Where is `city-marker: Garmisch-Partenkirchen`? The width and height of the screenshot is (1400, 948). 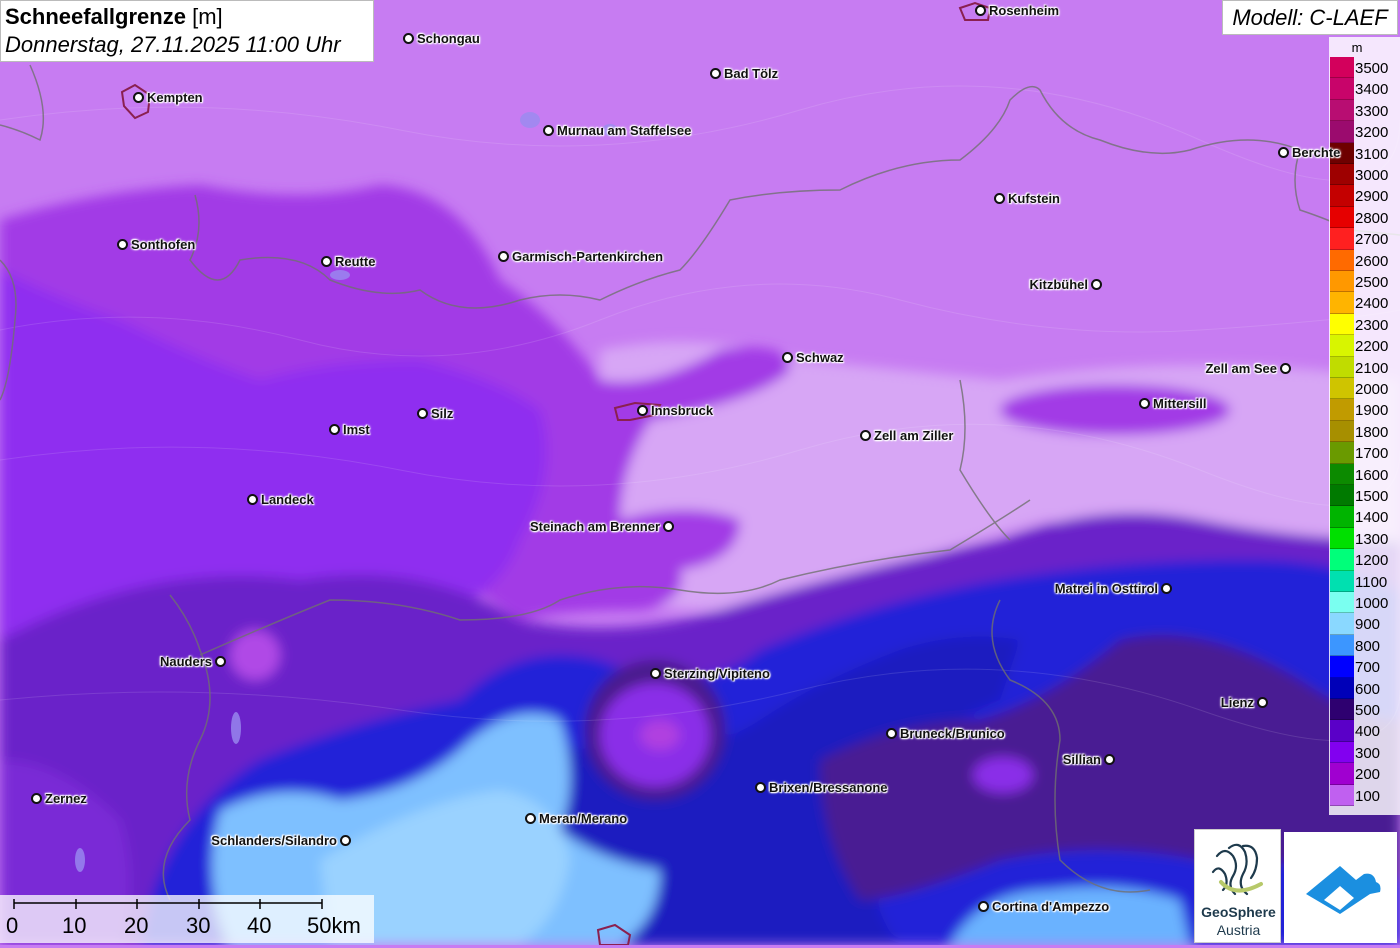 city-marker: Garmisch-Partenkirchen is located at coordinates (580, 256).